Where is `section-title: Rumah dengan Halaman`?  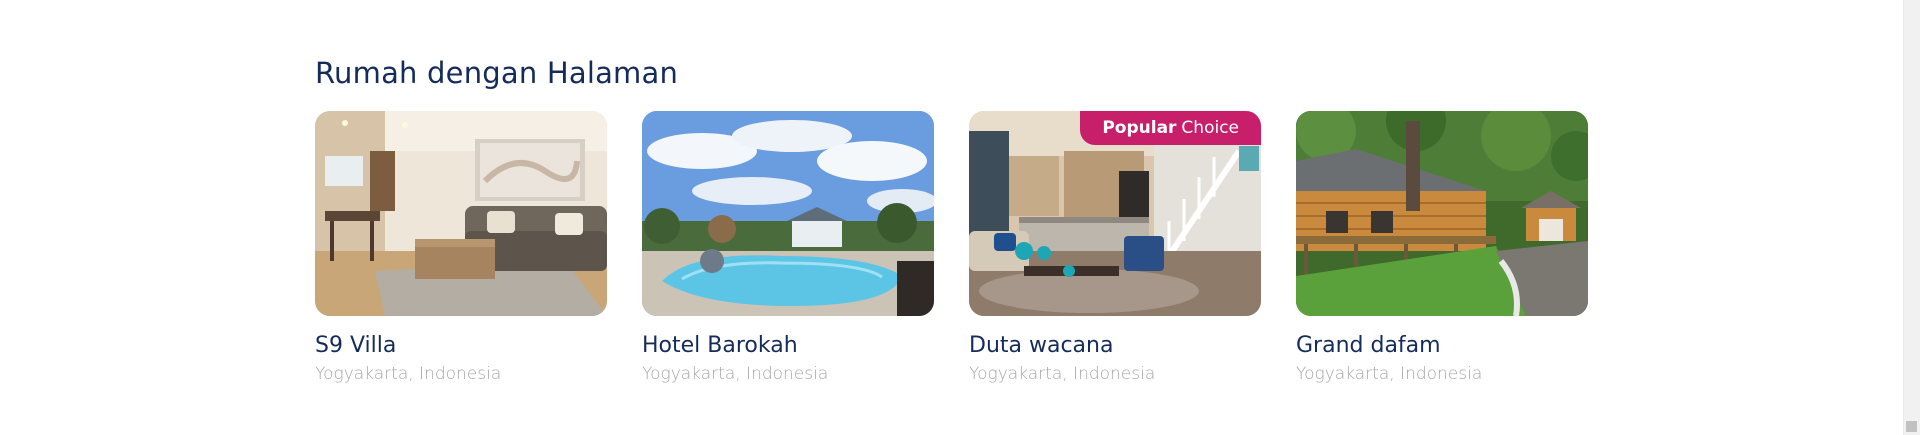 section-title: Rumah dengan Halaman is located at coordinates (497, 73).